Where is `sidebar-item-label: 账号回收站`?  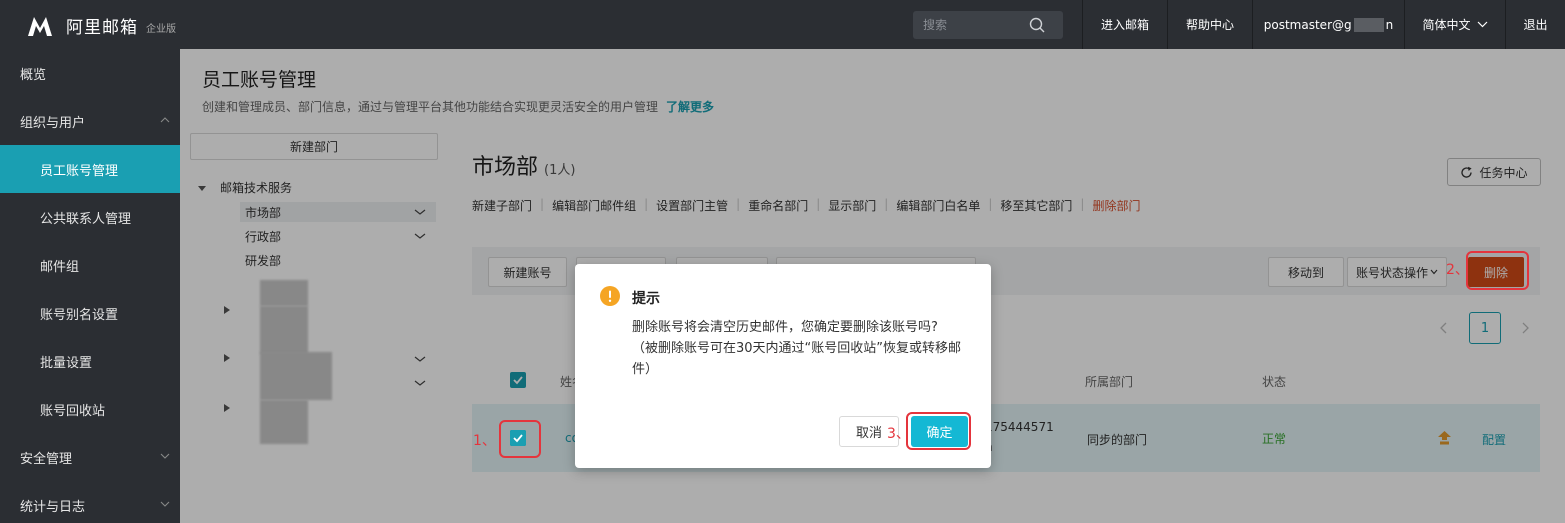 sidebar-item-label: 账号回收站 is located at coordinates (73, 411).